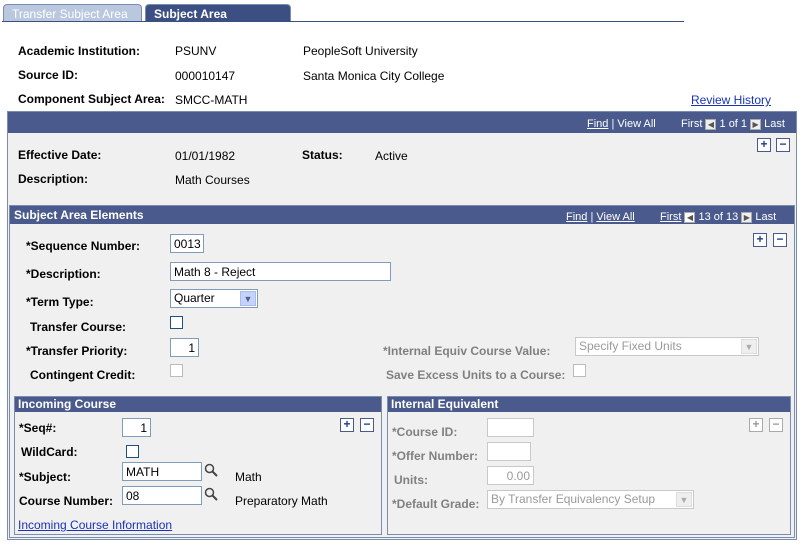 This screenshot has height=547, width=805. I want to click on element-description-label: *Description:, so click(63, 274).